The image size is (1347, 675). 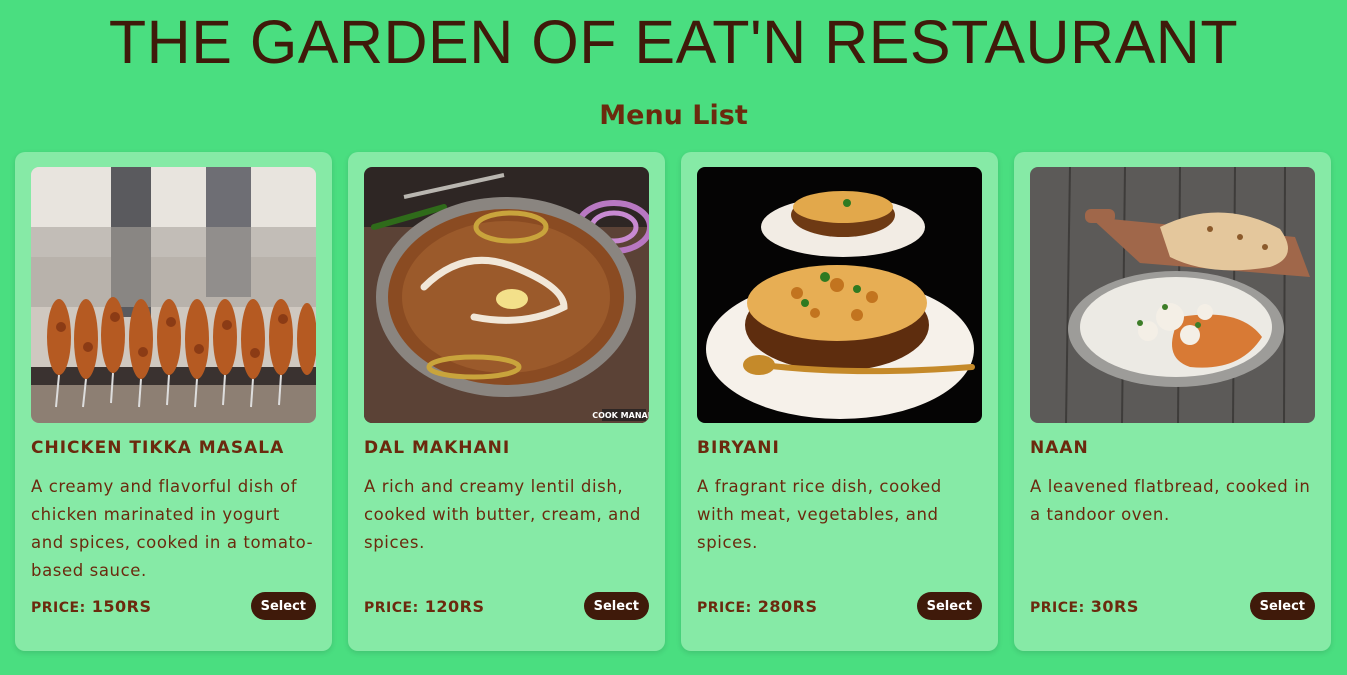 What do you see at coordinates (738, 448) in the screenshot?
I see `dish-name: Biryani` at bounding box center [738, 448].